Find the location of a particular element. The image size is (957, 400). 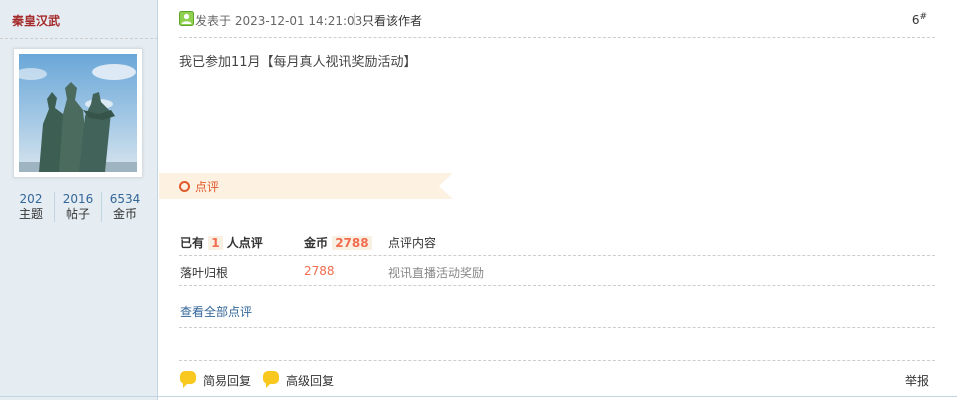

quick-reply-link: 简易回复 is located at coordinates (227, 380).